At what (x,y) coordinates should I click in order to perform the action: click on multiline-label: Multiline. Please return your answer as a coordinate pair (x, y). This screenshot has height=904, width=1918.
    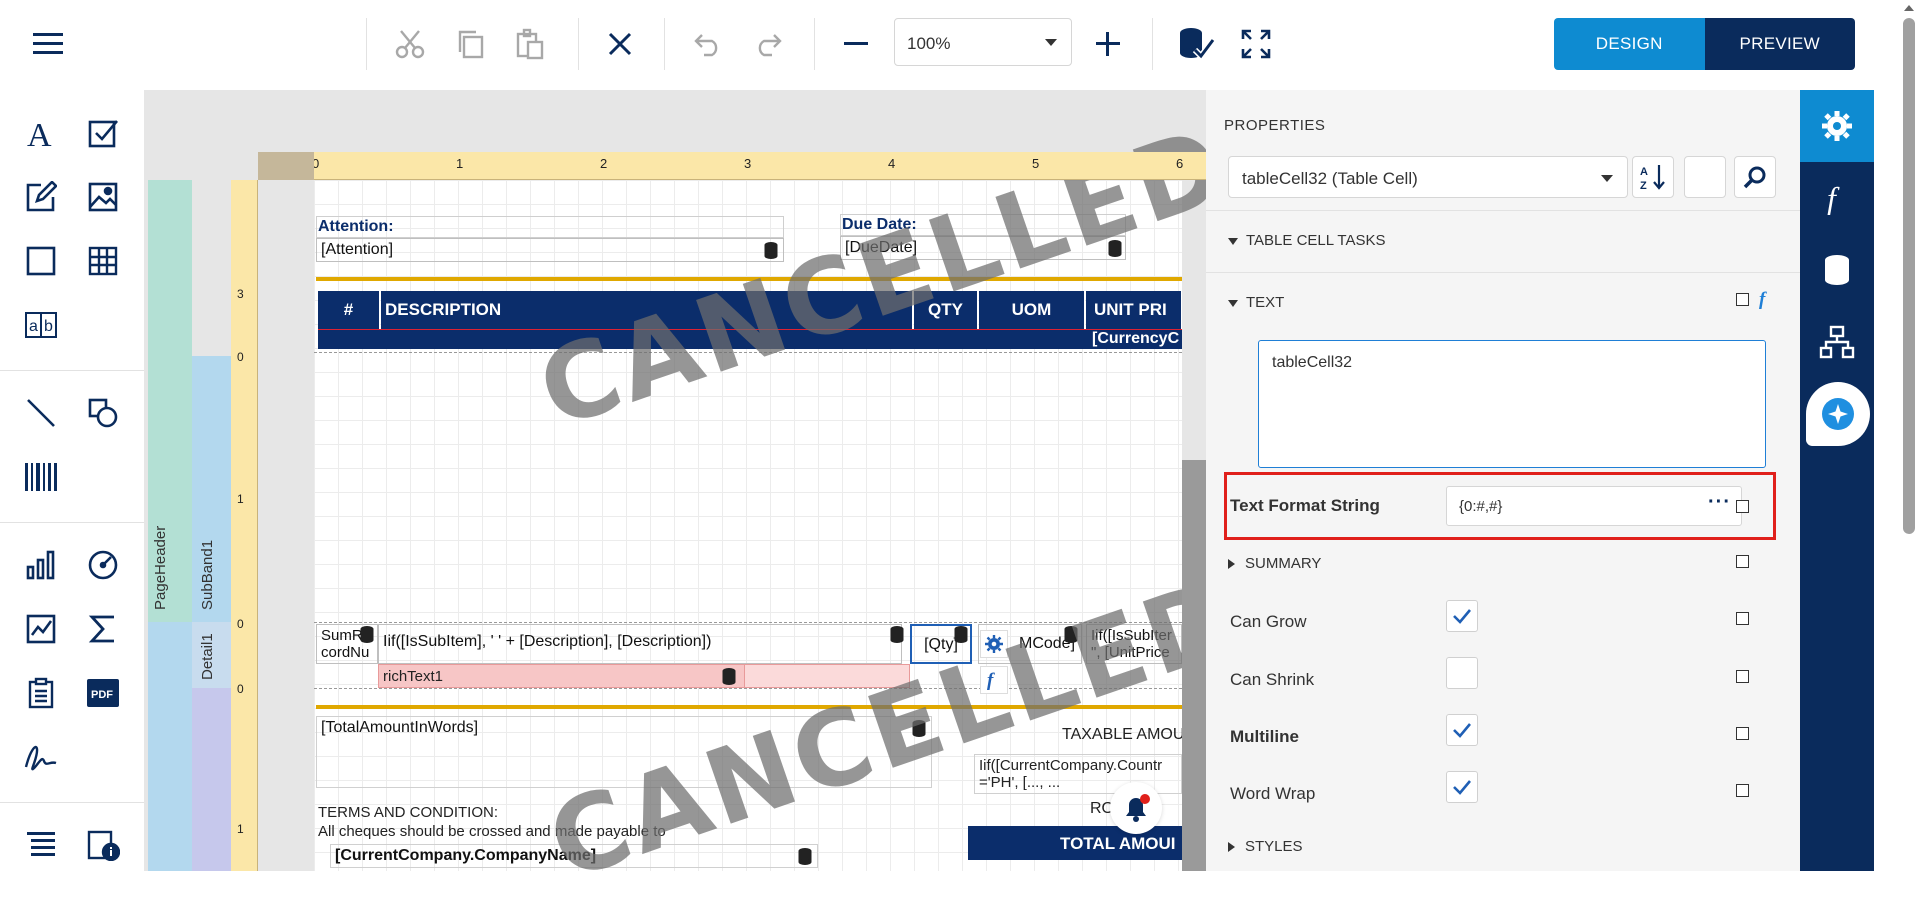
    Looking at the image, I should click on (1264, 736).